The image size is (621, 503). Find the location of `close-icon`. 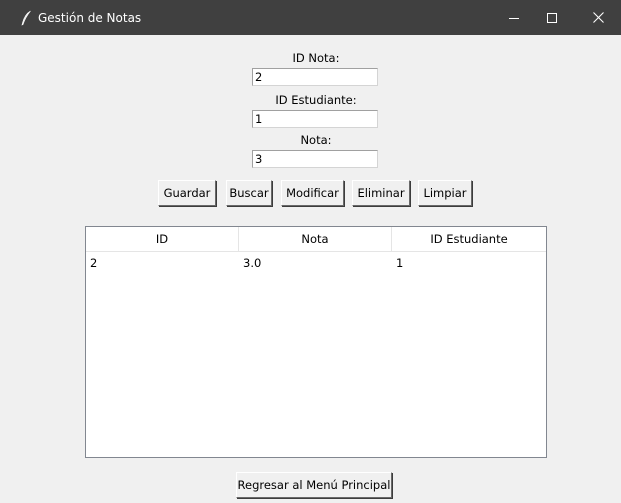

close-icon is located at coordinates (598, 17).